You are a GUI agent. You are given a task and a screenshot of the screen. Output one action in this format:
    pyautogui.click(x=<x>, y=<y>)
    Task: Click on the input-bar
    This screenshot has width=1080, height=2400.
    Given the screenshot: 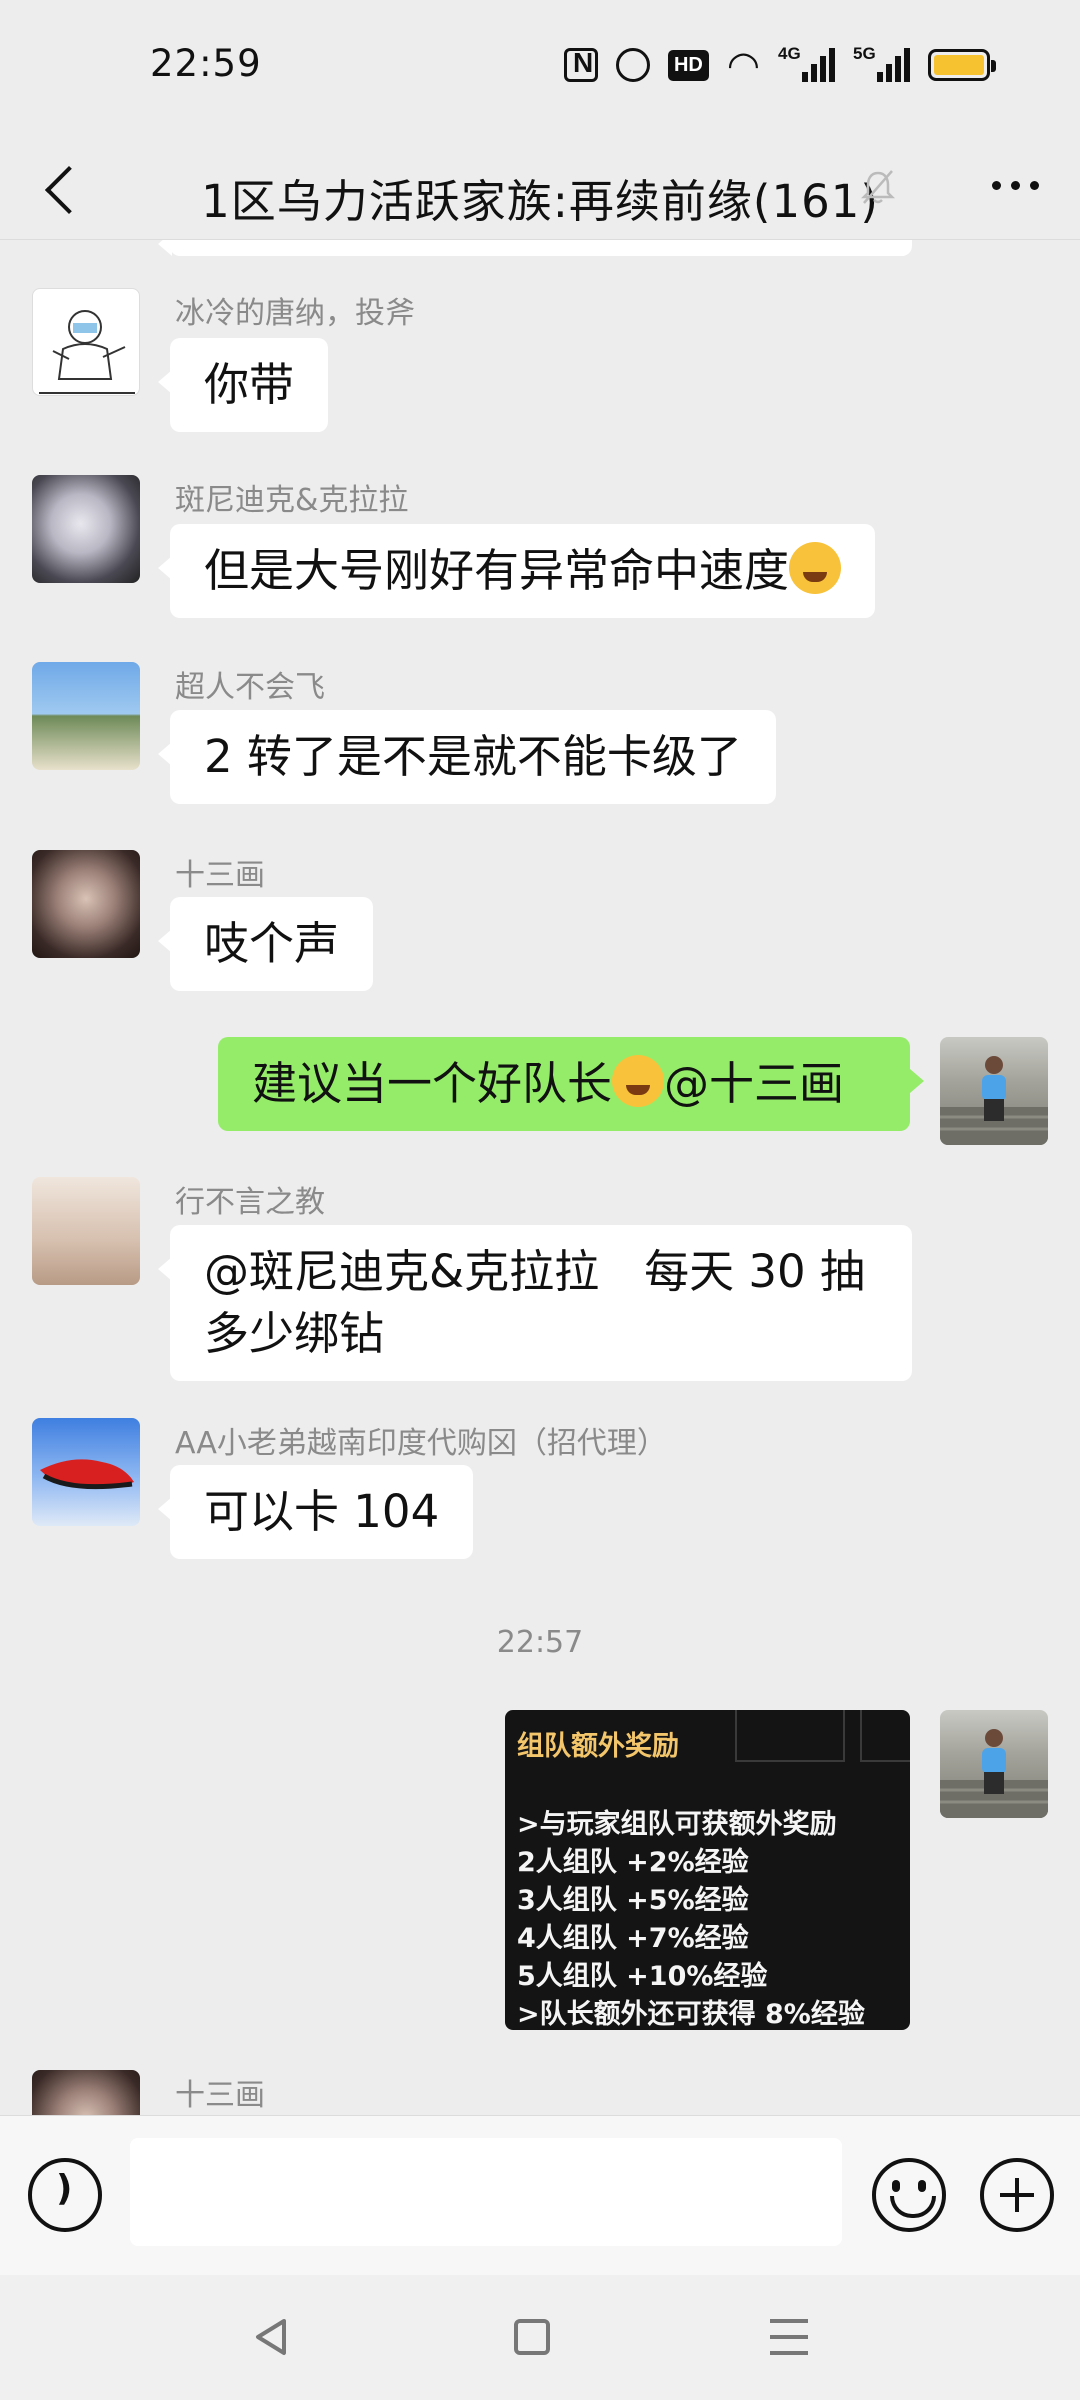 What is the action you would take?
    pyautogui.click(x=540, y=2195)
    